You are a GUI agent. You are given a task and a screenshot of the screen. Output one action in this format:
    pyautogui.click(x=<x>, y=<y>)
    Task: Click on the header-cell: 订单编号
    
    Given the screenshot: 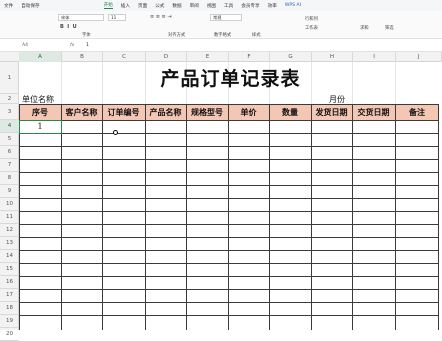 What is the action you would take?
    pyautogui.click(x=123, y=112)
    